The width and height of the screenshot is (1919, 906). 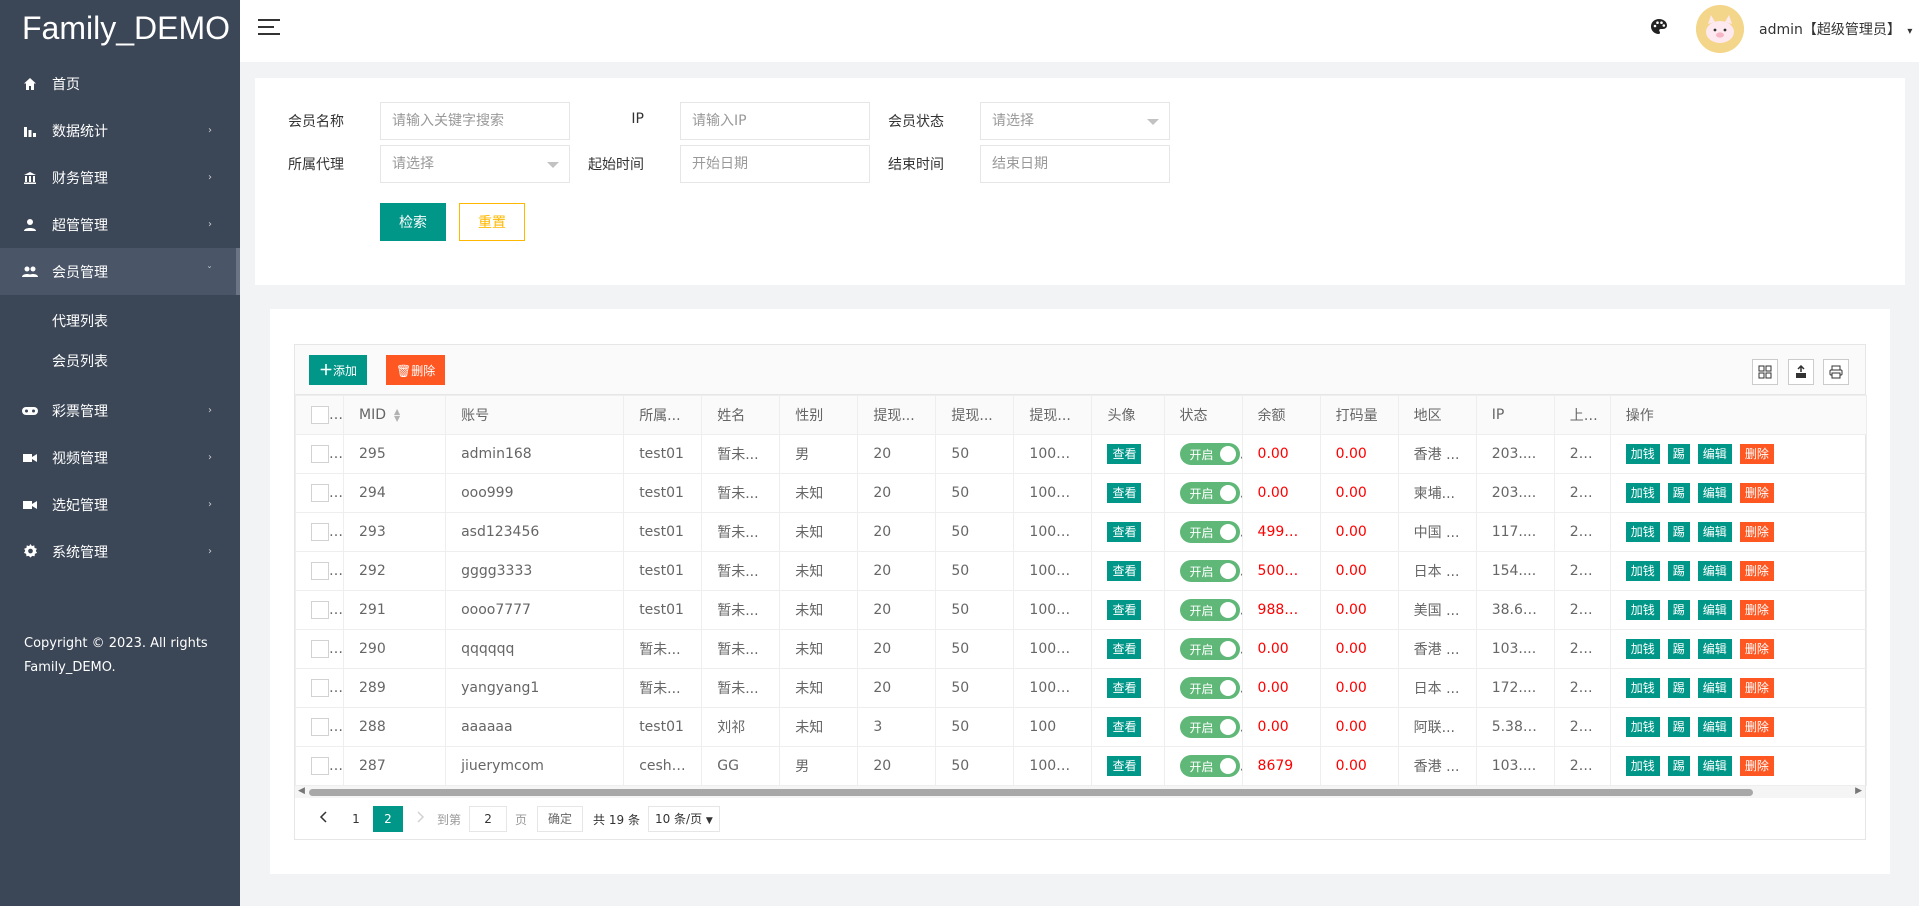 What do you see at coordinates (120, 271) in the screenshot?
I see `sidebar-item-members: 会员管理 ˇ` at bounding box center [120, 271].